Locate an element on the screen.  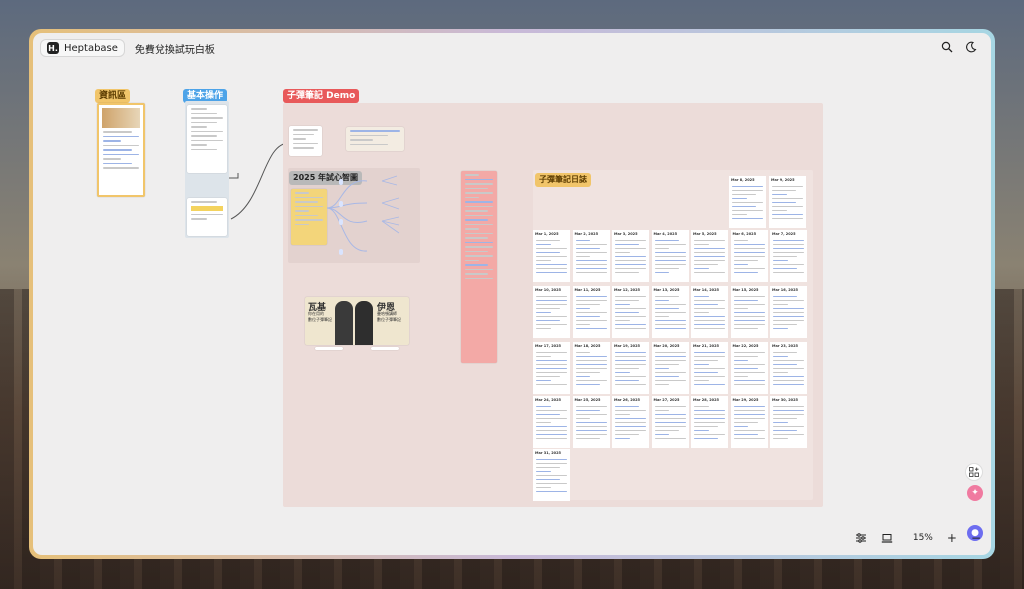
zoom-out-button: − is located at coordinates (976, 538).